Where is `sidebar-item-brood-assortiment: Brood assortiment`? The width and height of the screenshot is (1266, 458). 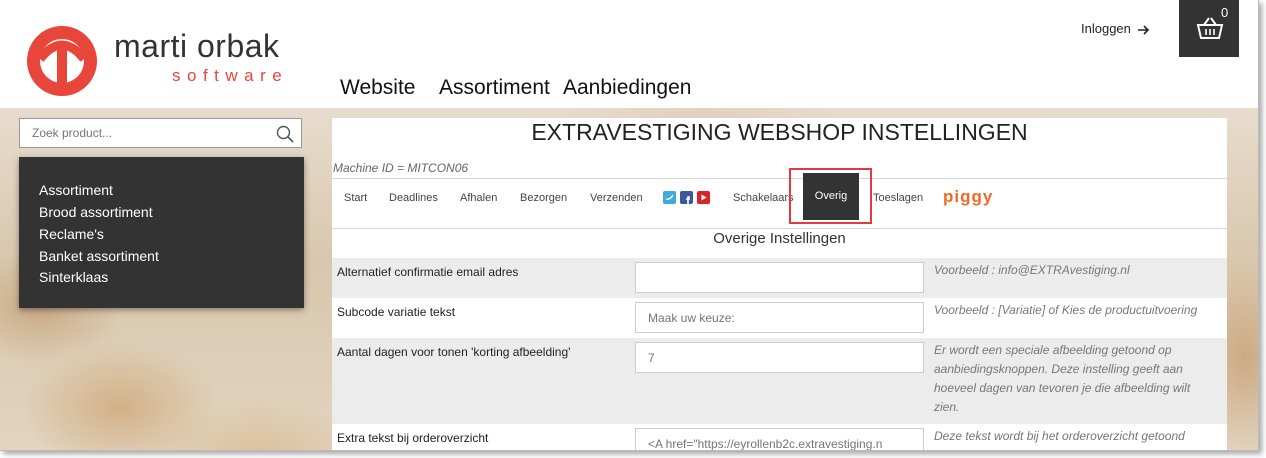
sidebar-item-brood-assortiment: Brood assortiment is located at coordinates (96, 212).